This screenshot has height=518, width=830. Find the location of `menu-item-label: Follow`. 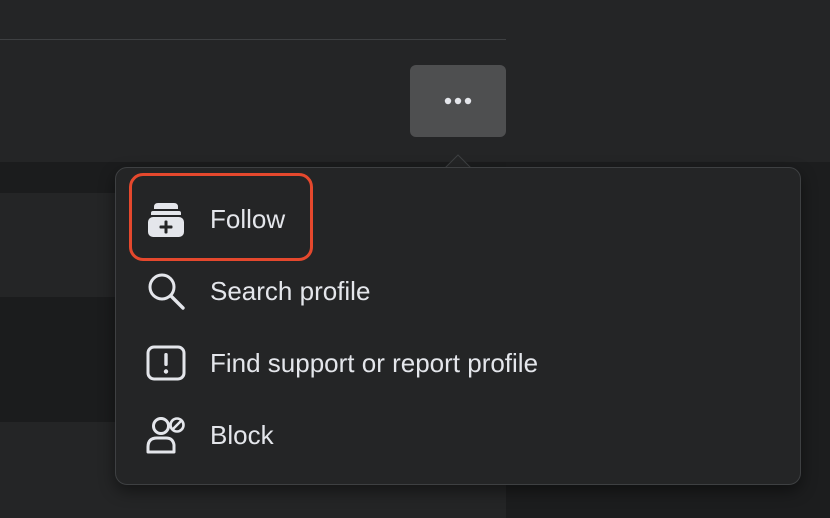

menu-item-label: Follow is located at coordinates (248, 218).